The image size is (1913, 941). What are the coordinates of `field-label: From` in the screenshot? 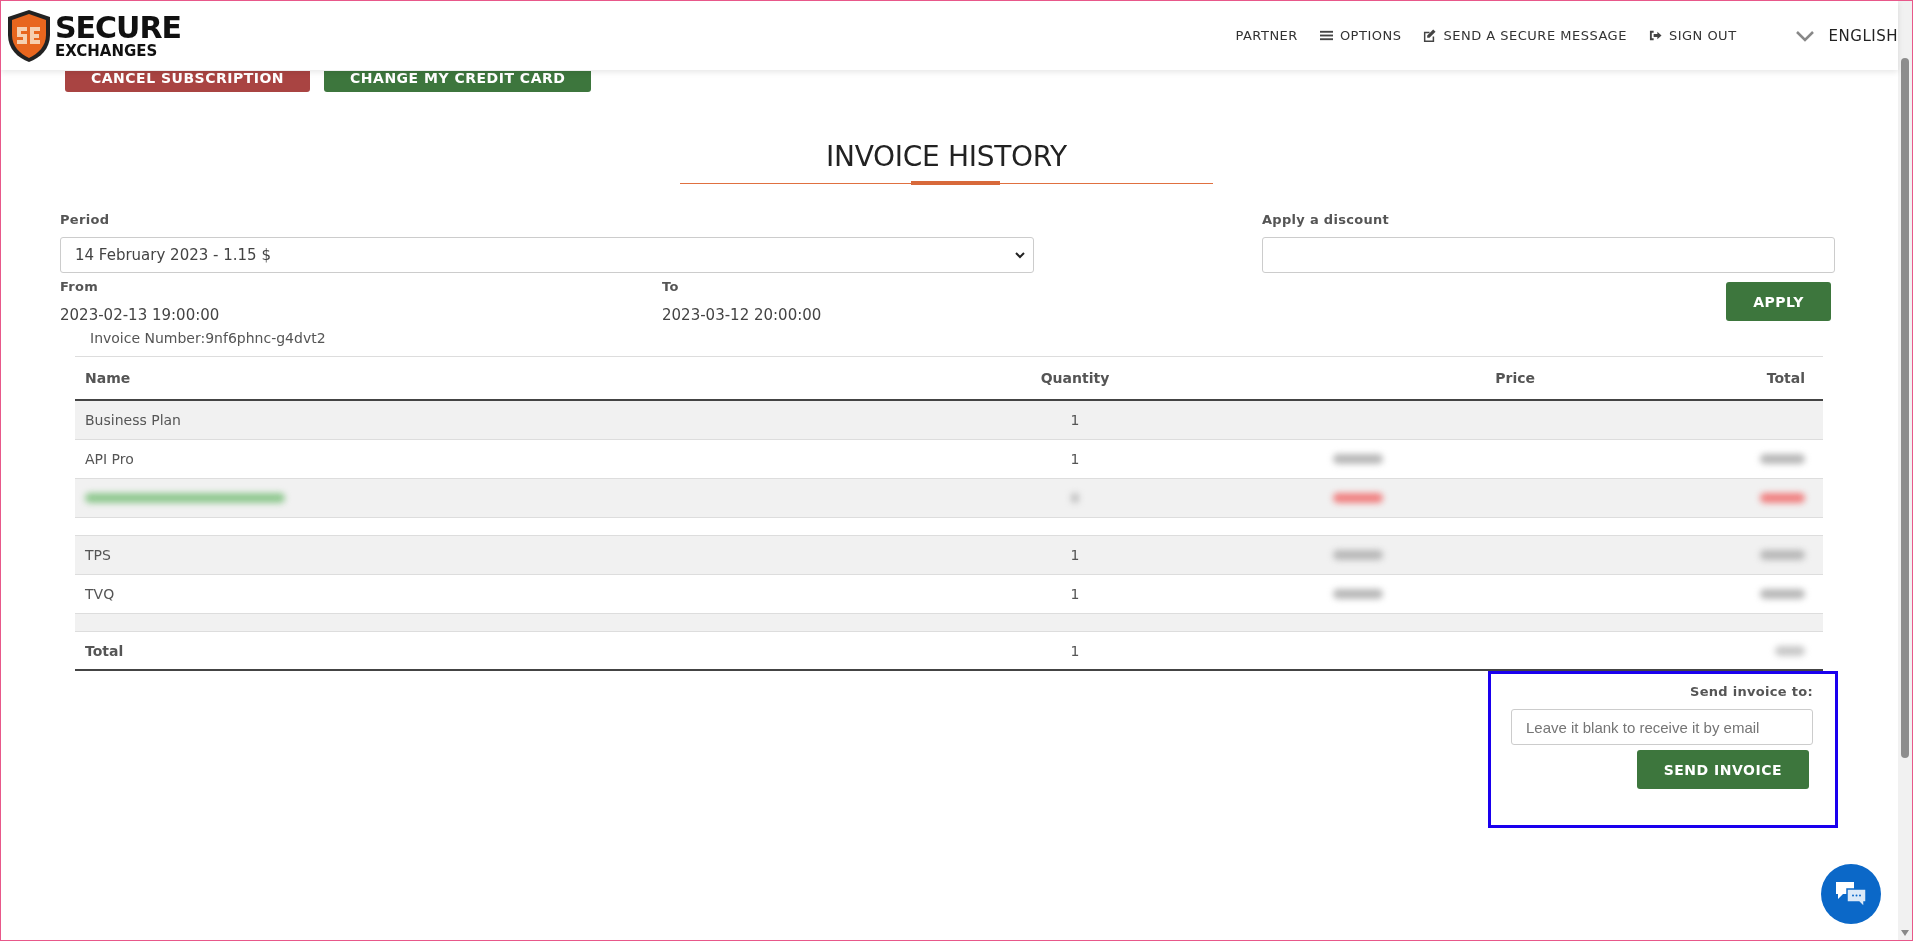 It's located at (80, 286).